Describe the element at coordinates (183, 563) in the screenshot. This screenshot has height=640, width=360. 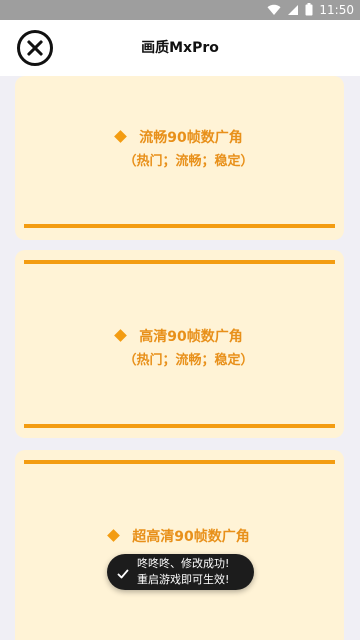
I see `toast-line-1: 咚咚咚、修改成功!` at that location.